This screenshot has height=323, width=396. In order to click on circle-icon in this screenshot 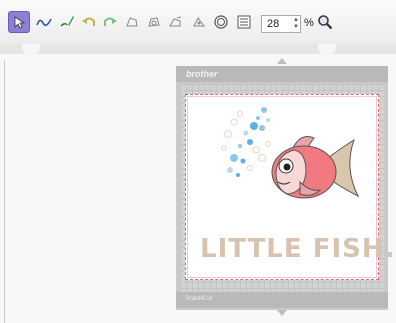, I will do `click(221, 22)`.